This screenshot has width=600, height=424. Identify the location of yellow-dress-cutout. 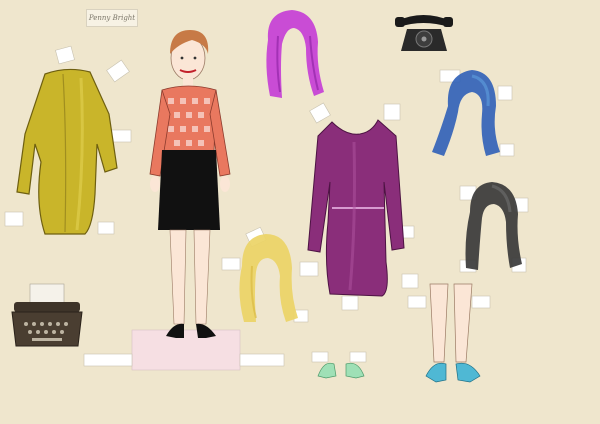
(69, 144).